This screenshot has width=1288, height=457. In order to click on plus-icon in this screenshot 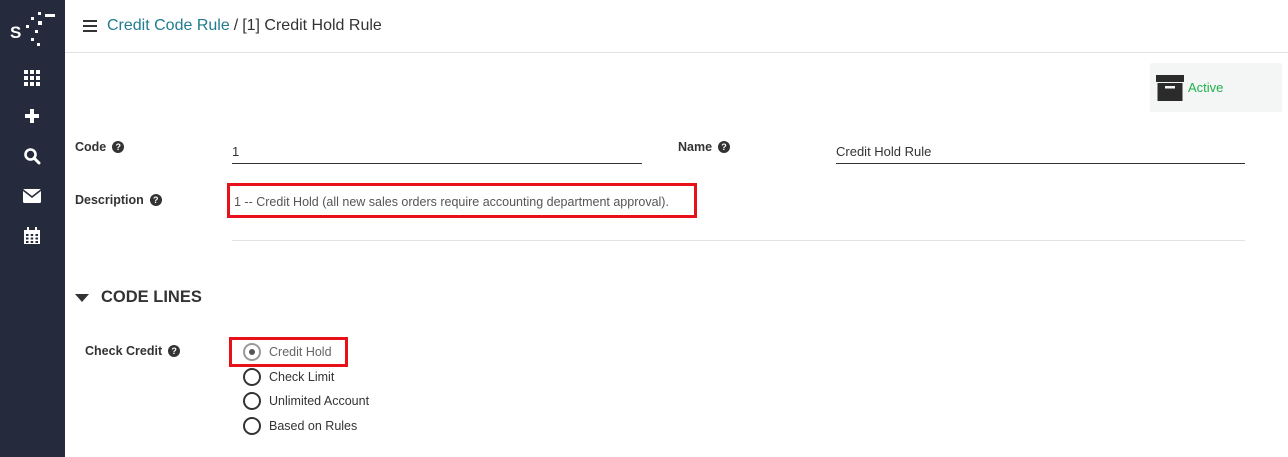, I will do `click(32, 116)`.